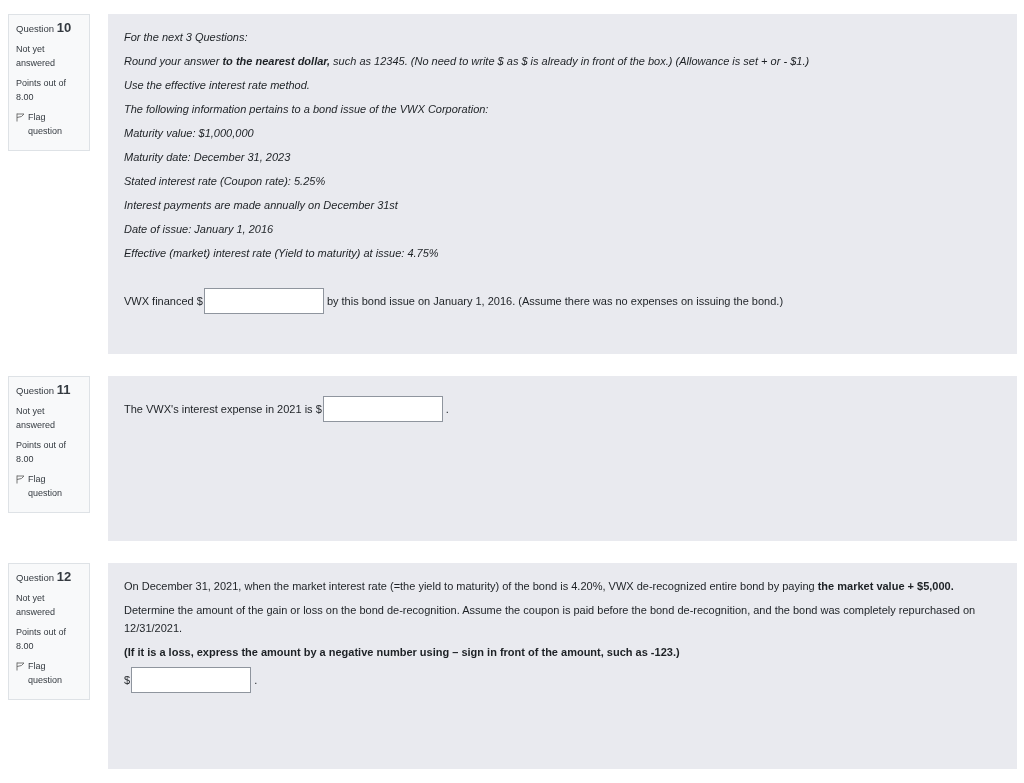  I want to click on question-text: Stated interest rate (Coupon rate): 5.25%, so click(225, 181).